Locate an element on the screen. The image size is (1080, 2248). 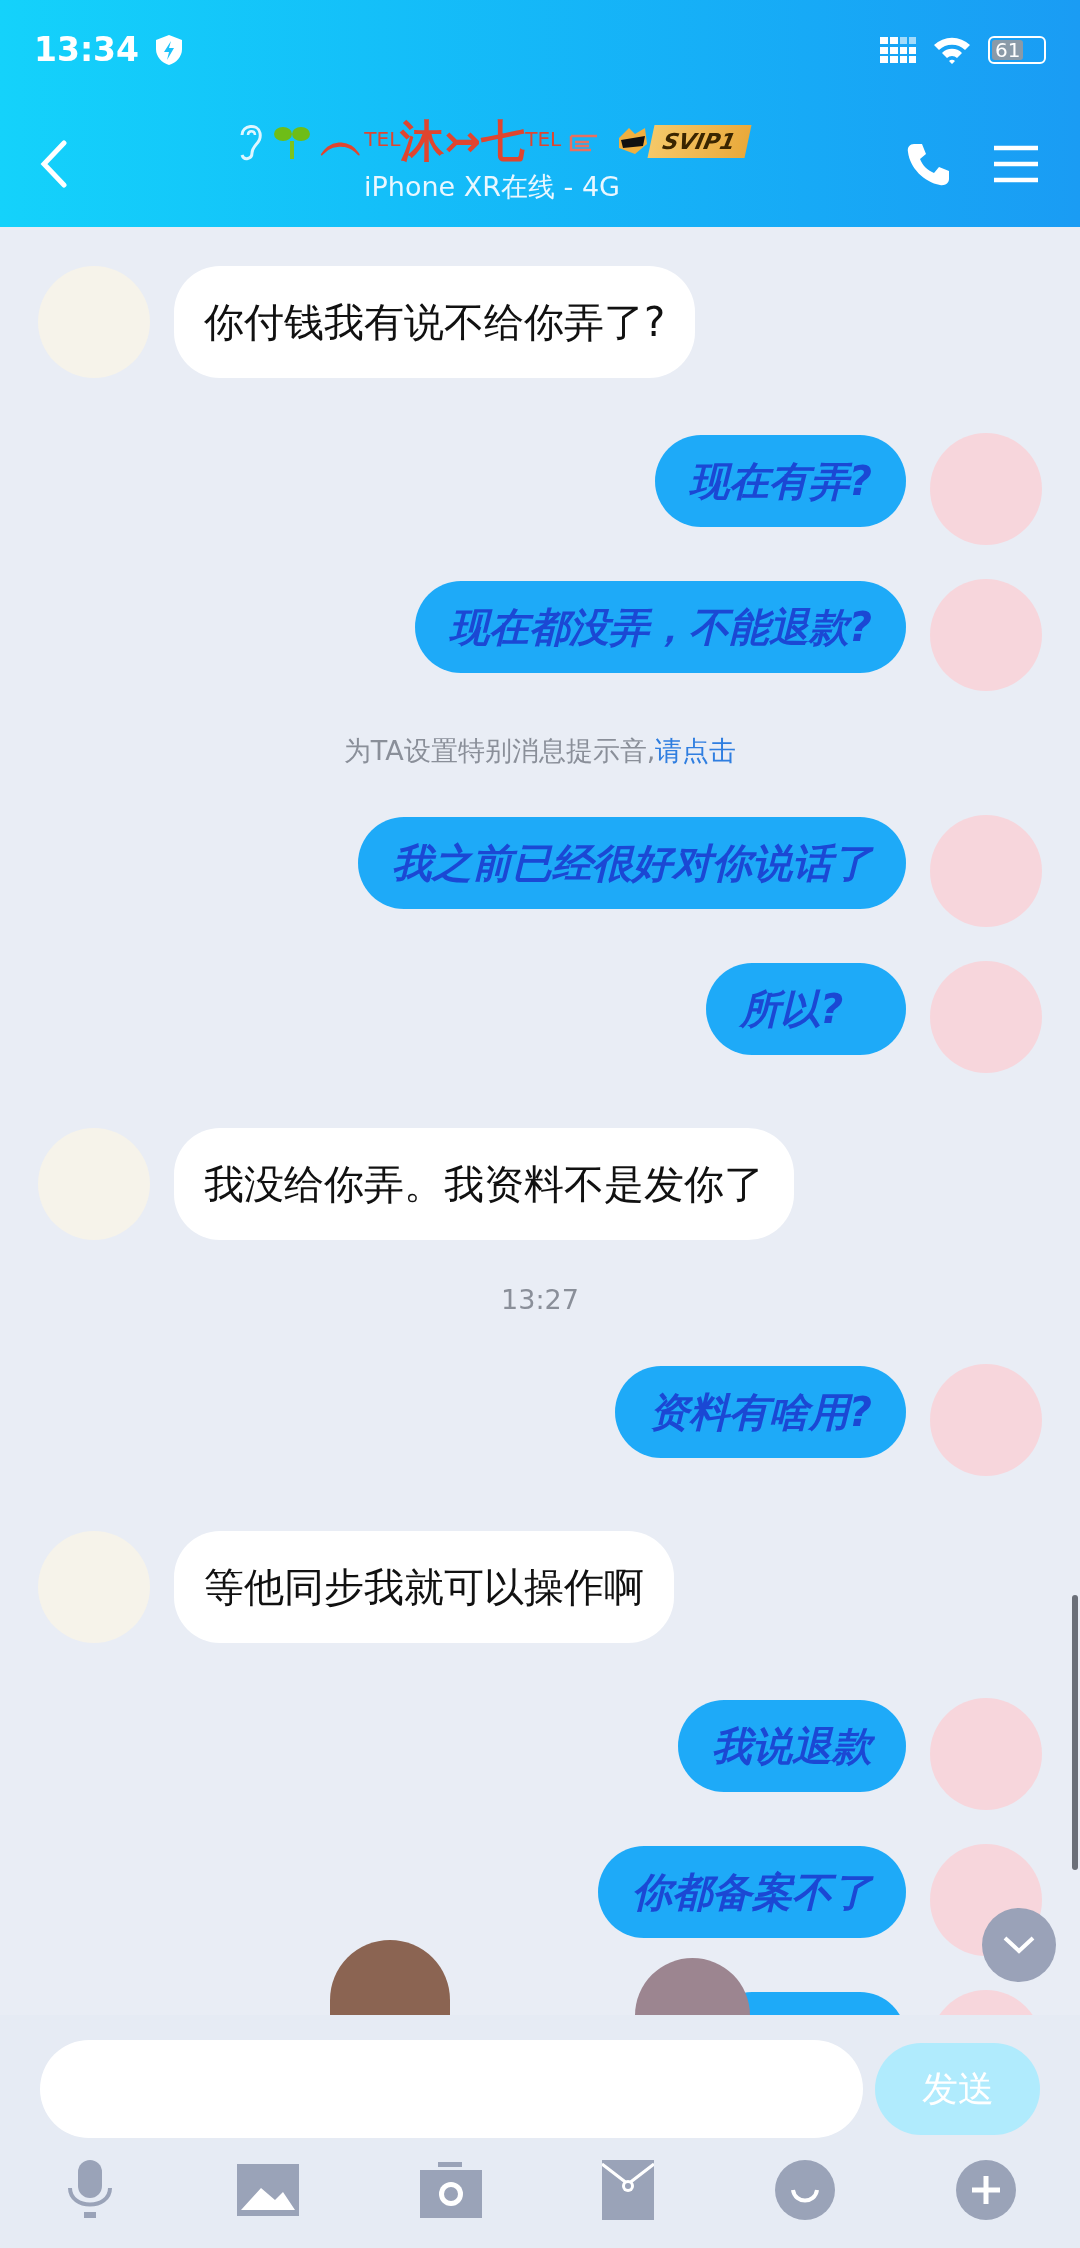
message-bubble: 你都备案不了 is located at coordinates (752, 1892).